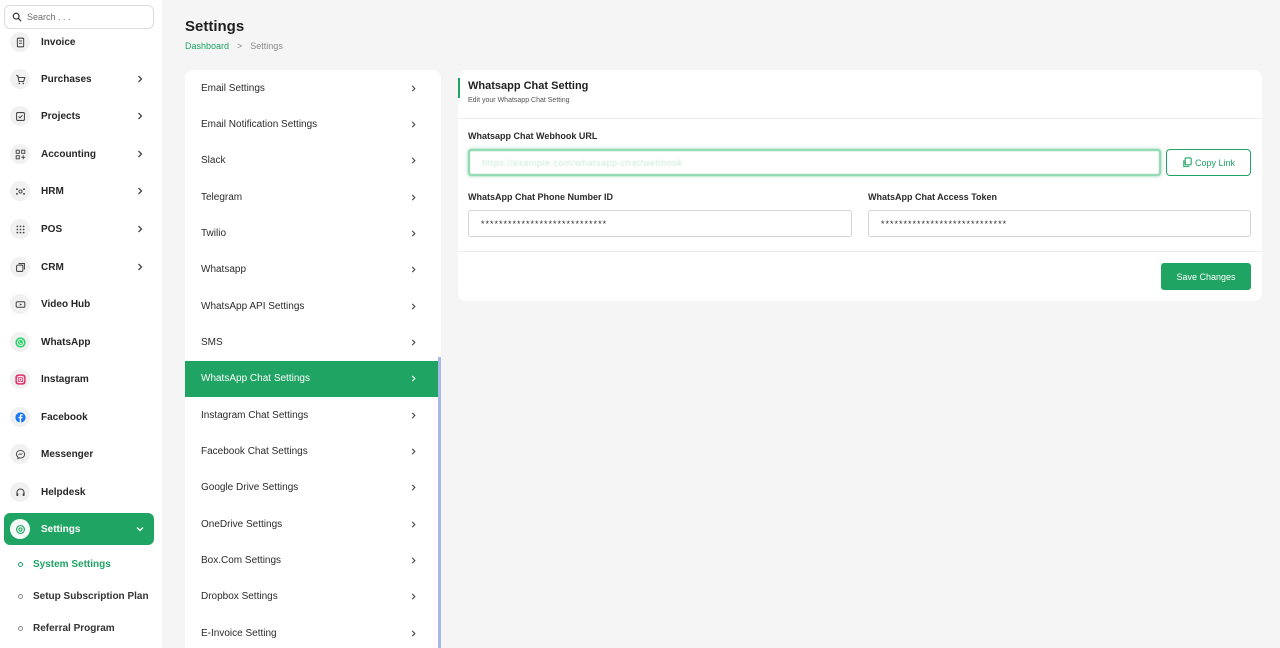  Describe the element at coordinates (528, 86) in the screenshot. I see `card-title: Whatsapp Chat Setting` at that location.